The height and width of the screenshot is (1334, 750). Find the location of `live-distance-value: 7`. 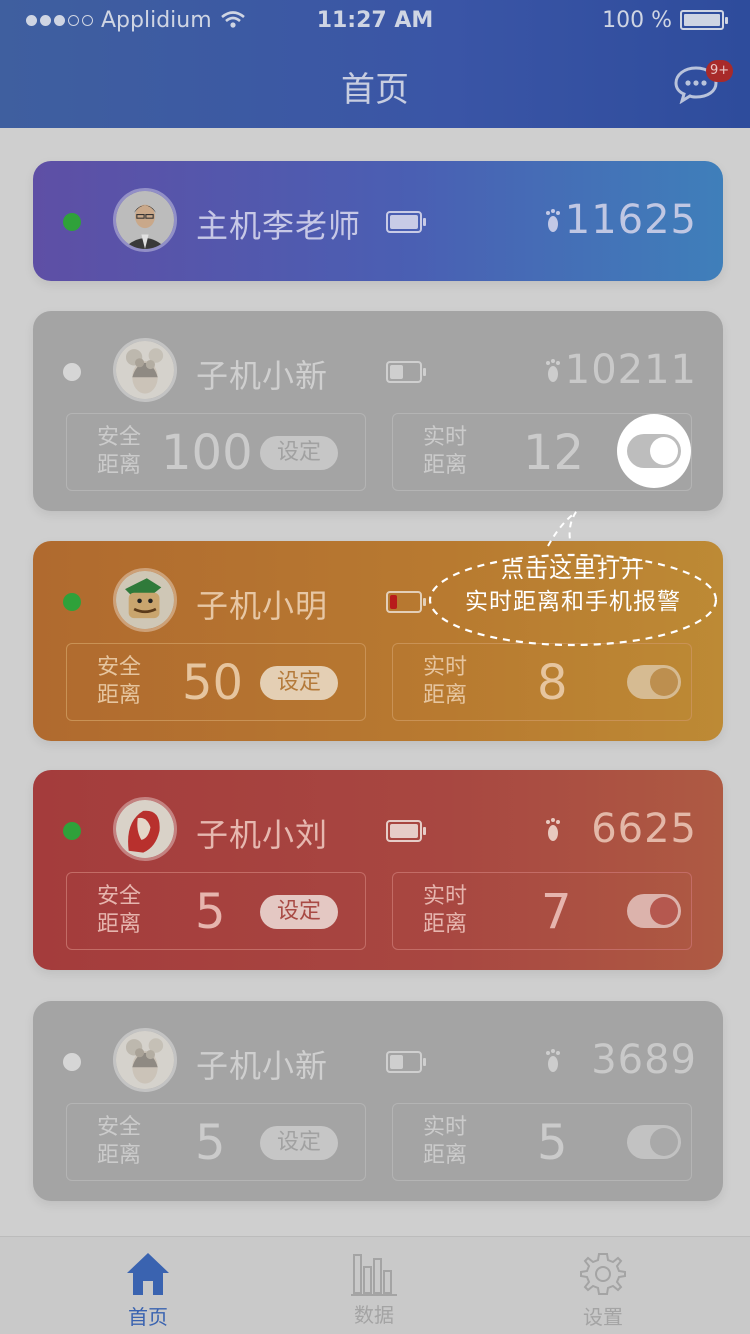

live-distance-value: 7 is located at coordinates (556, 912).